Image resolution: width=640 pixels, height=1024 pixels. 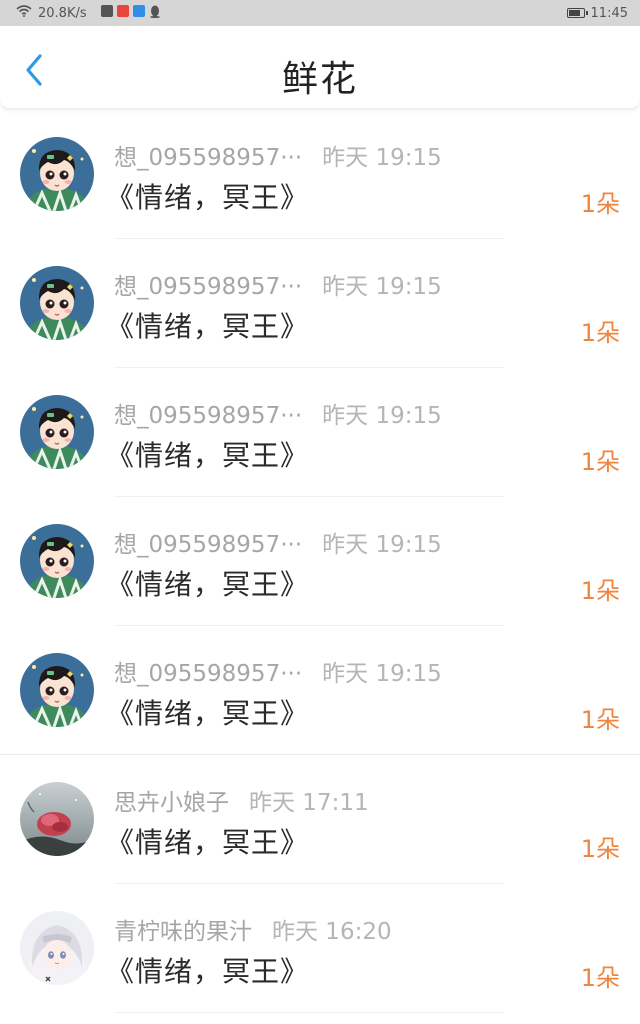 What do you see at coordinates (183, 929) in the screenshot?
I see `donor-name: 青柠味的果汁` at bounding box center [183, 929].